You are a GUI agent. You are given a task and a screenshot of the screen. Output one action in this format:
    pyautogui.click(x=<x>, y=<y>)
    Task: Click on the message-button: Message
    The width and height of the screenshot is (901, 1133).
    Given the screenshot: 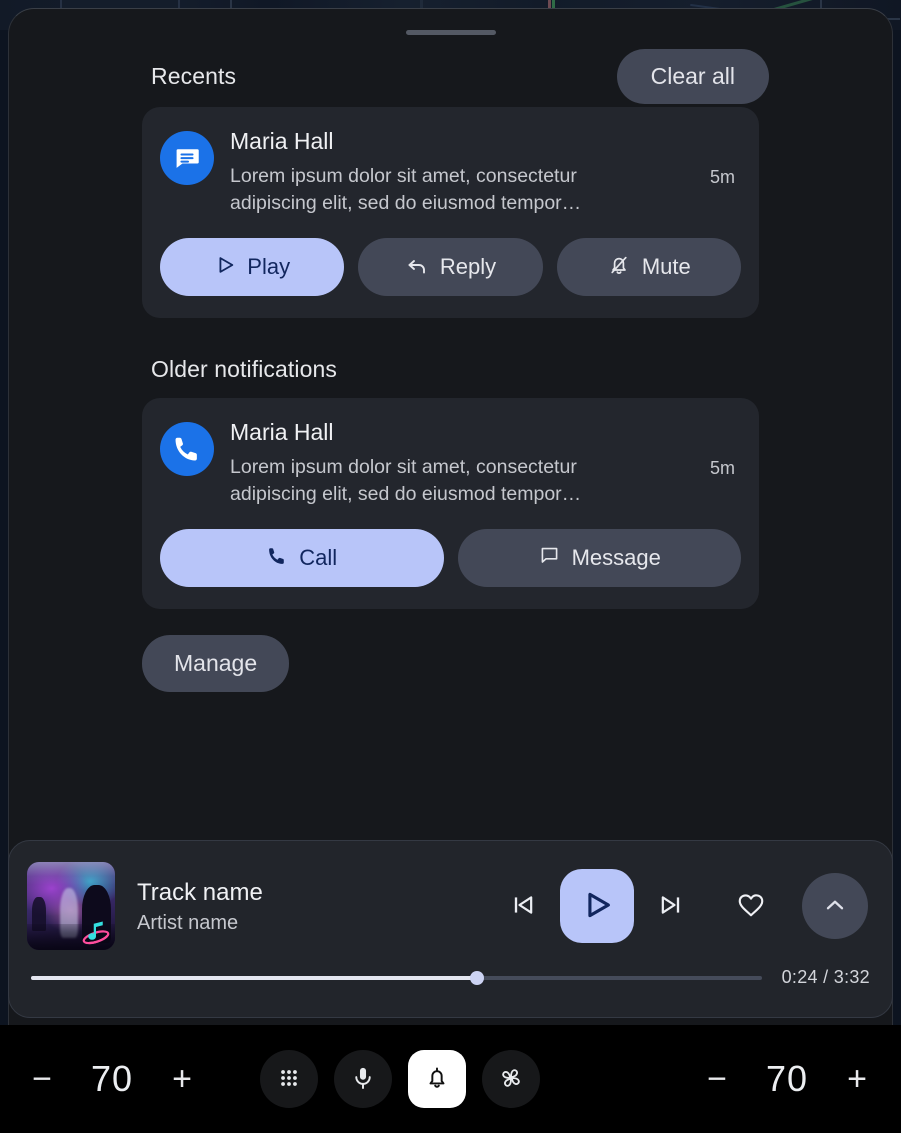 What is the action you would take?
    pyautogui.click(x=599, y=557)
    